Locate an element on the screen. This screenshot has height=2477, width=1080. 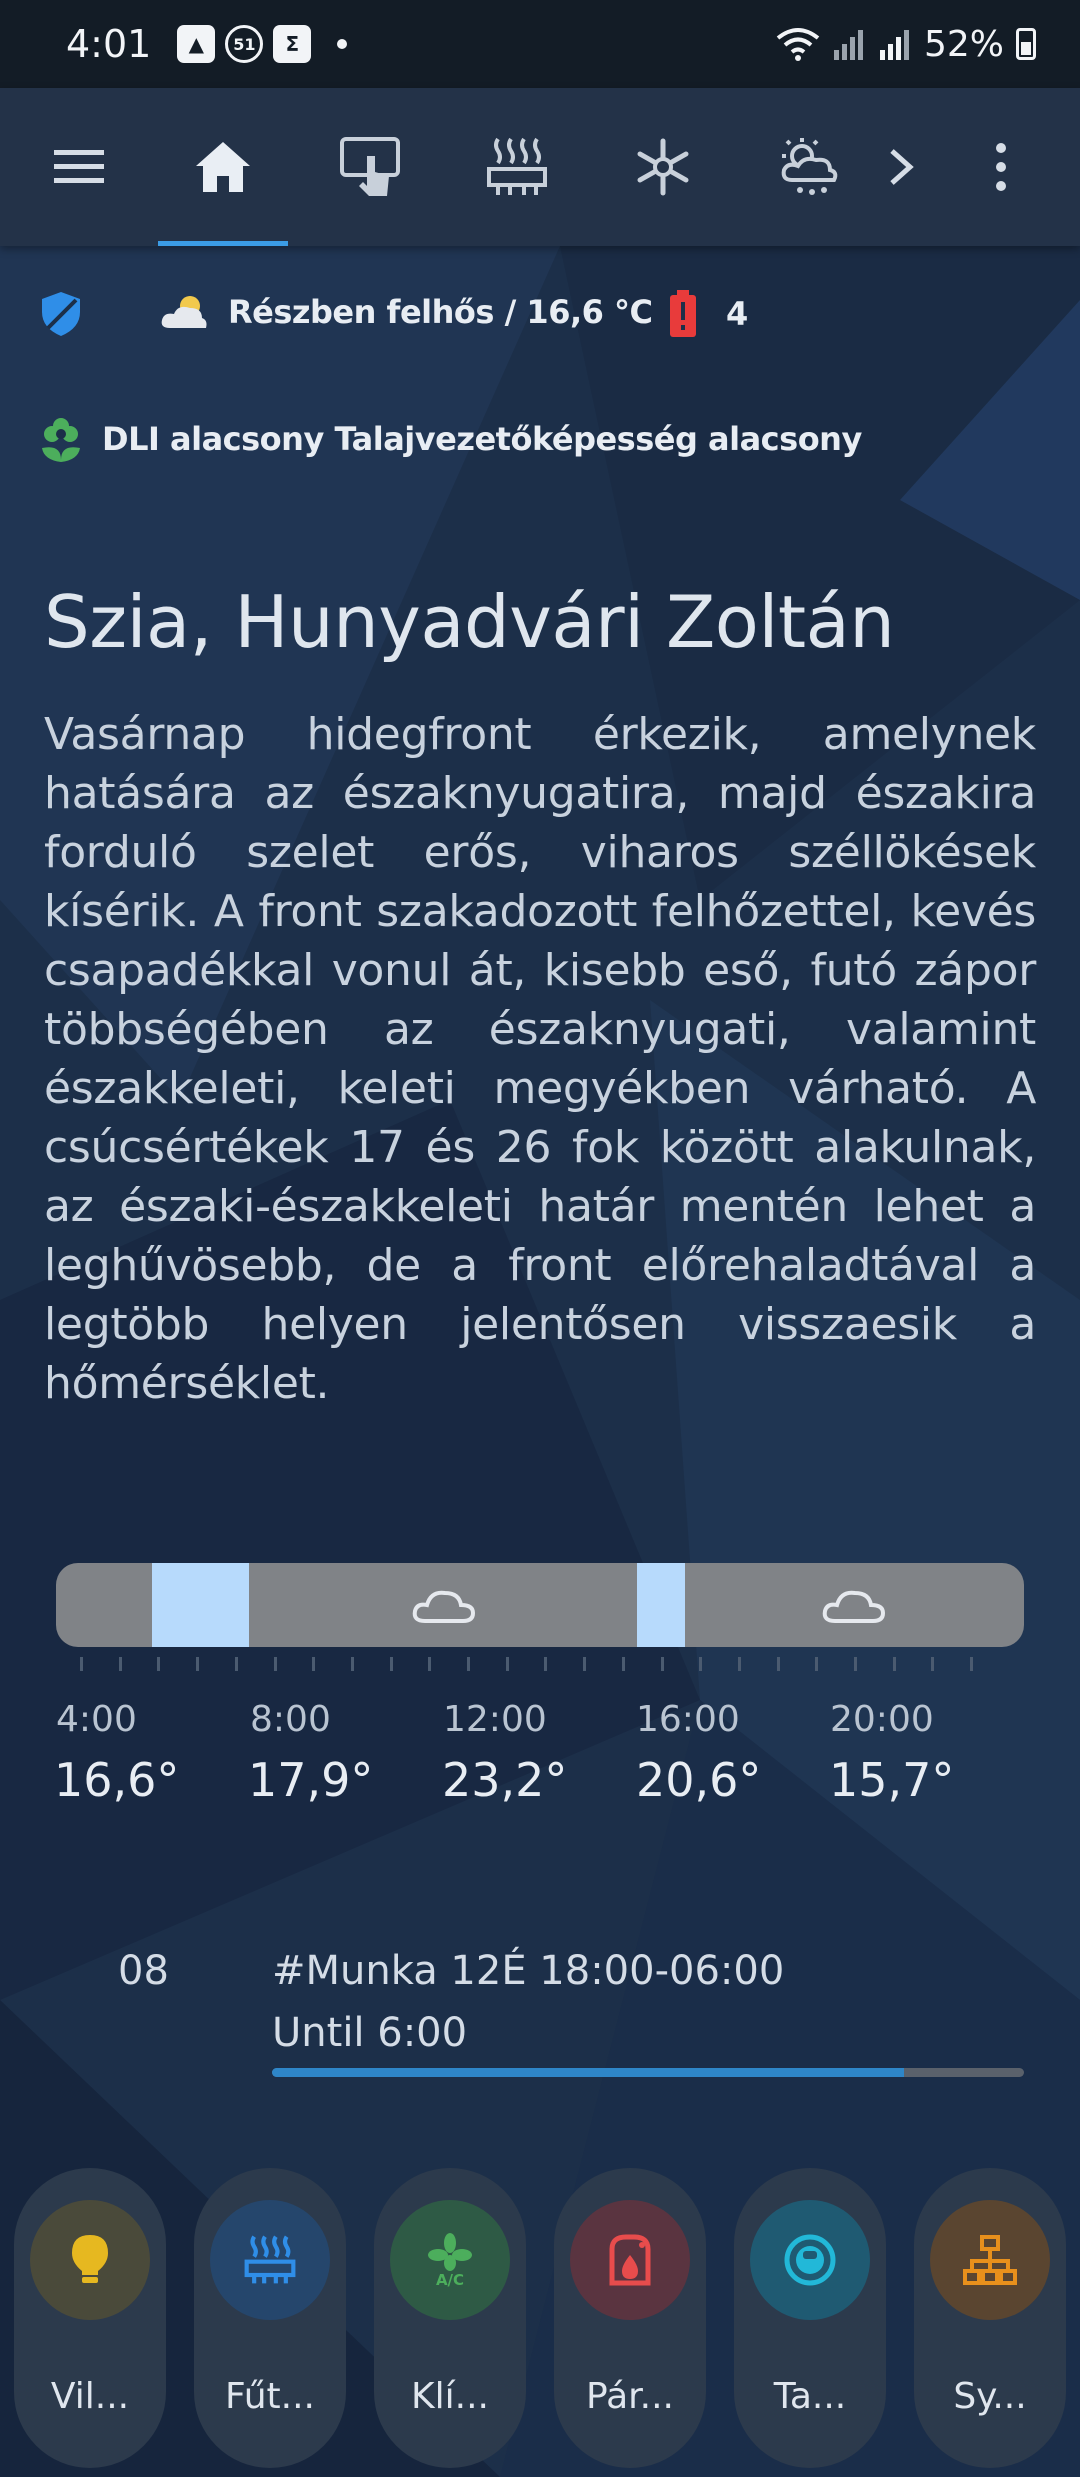
shortcut-icon-circle: A/C is located at coordinates (450, 2260).